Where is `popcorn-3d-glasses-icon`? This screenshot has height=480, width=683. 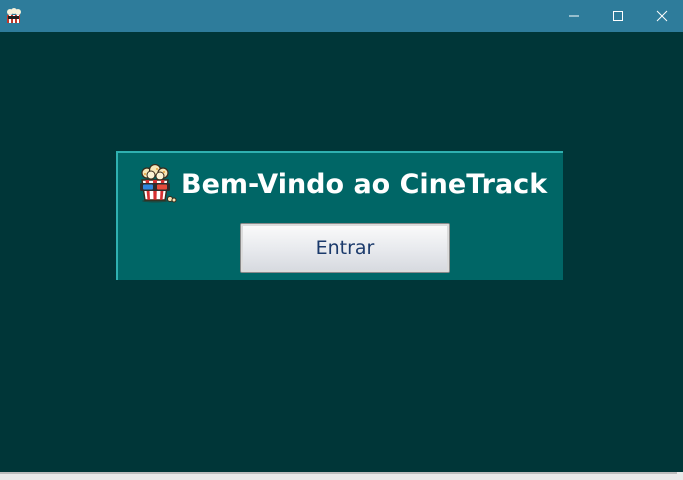 popcorn-3d-glasses-icon is located at coordinates (158, 183).